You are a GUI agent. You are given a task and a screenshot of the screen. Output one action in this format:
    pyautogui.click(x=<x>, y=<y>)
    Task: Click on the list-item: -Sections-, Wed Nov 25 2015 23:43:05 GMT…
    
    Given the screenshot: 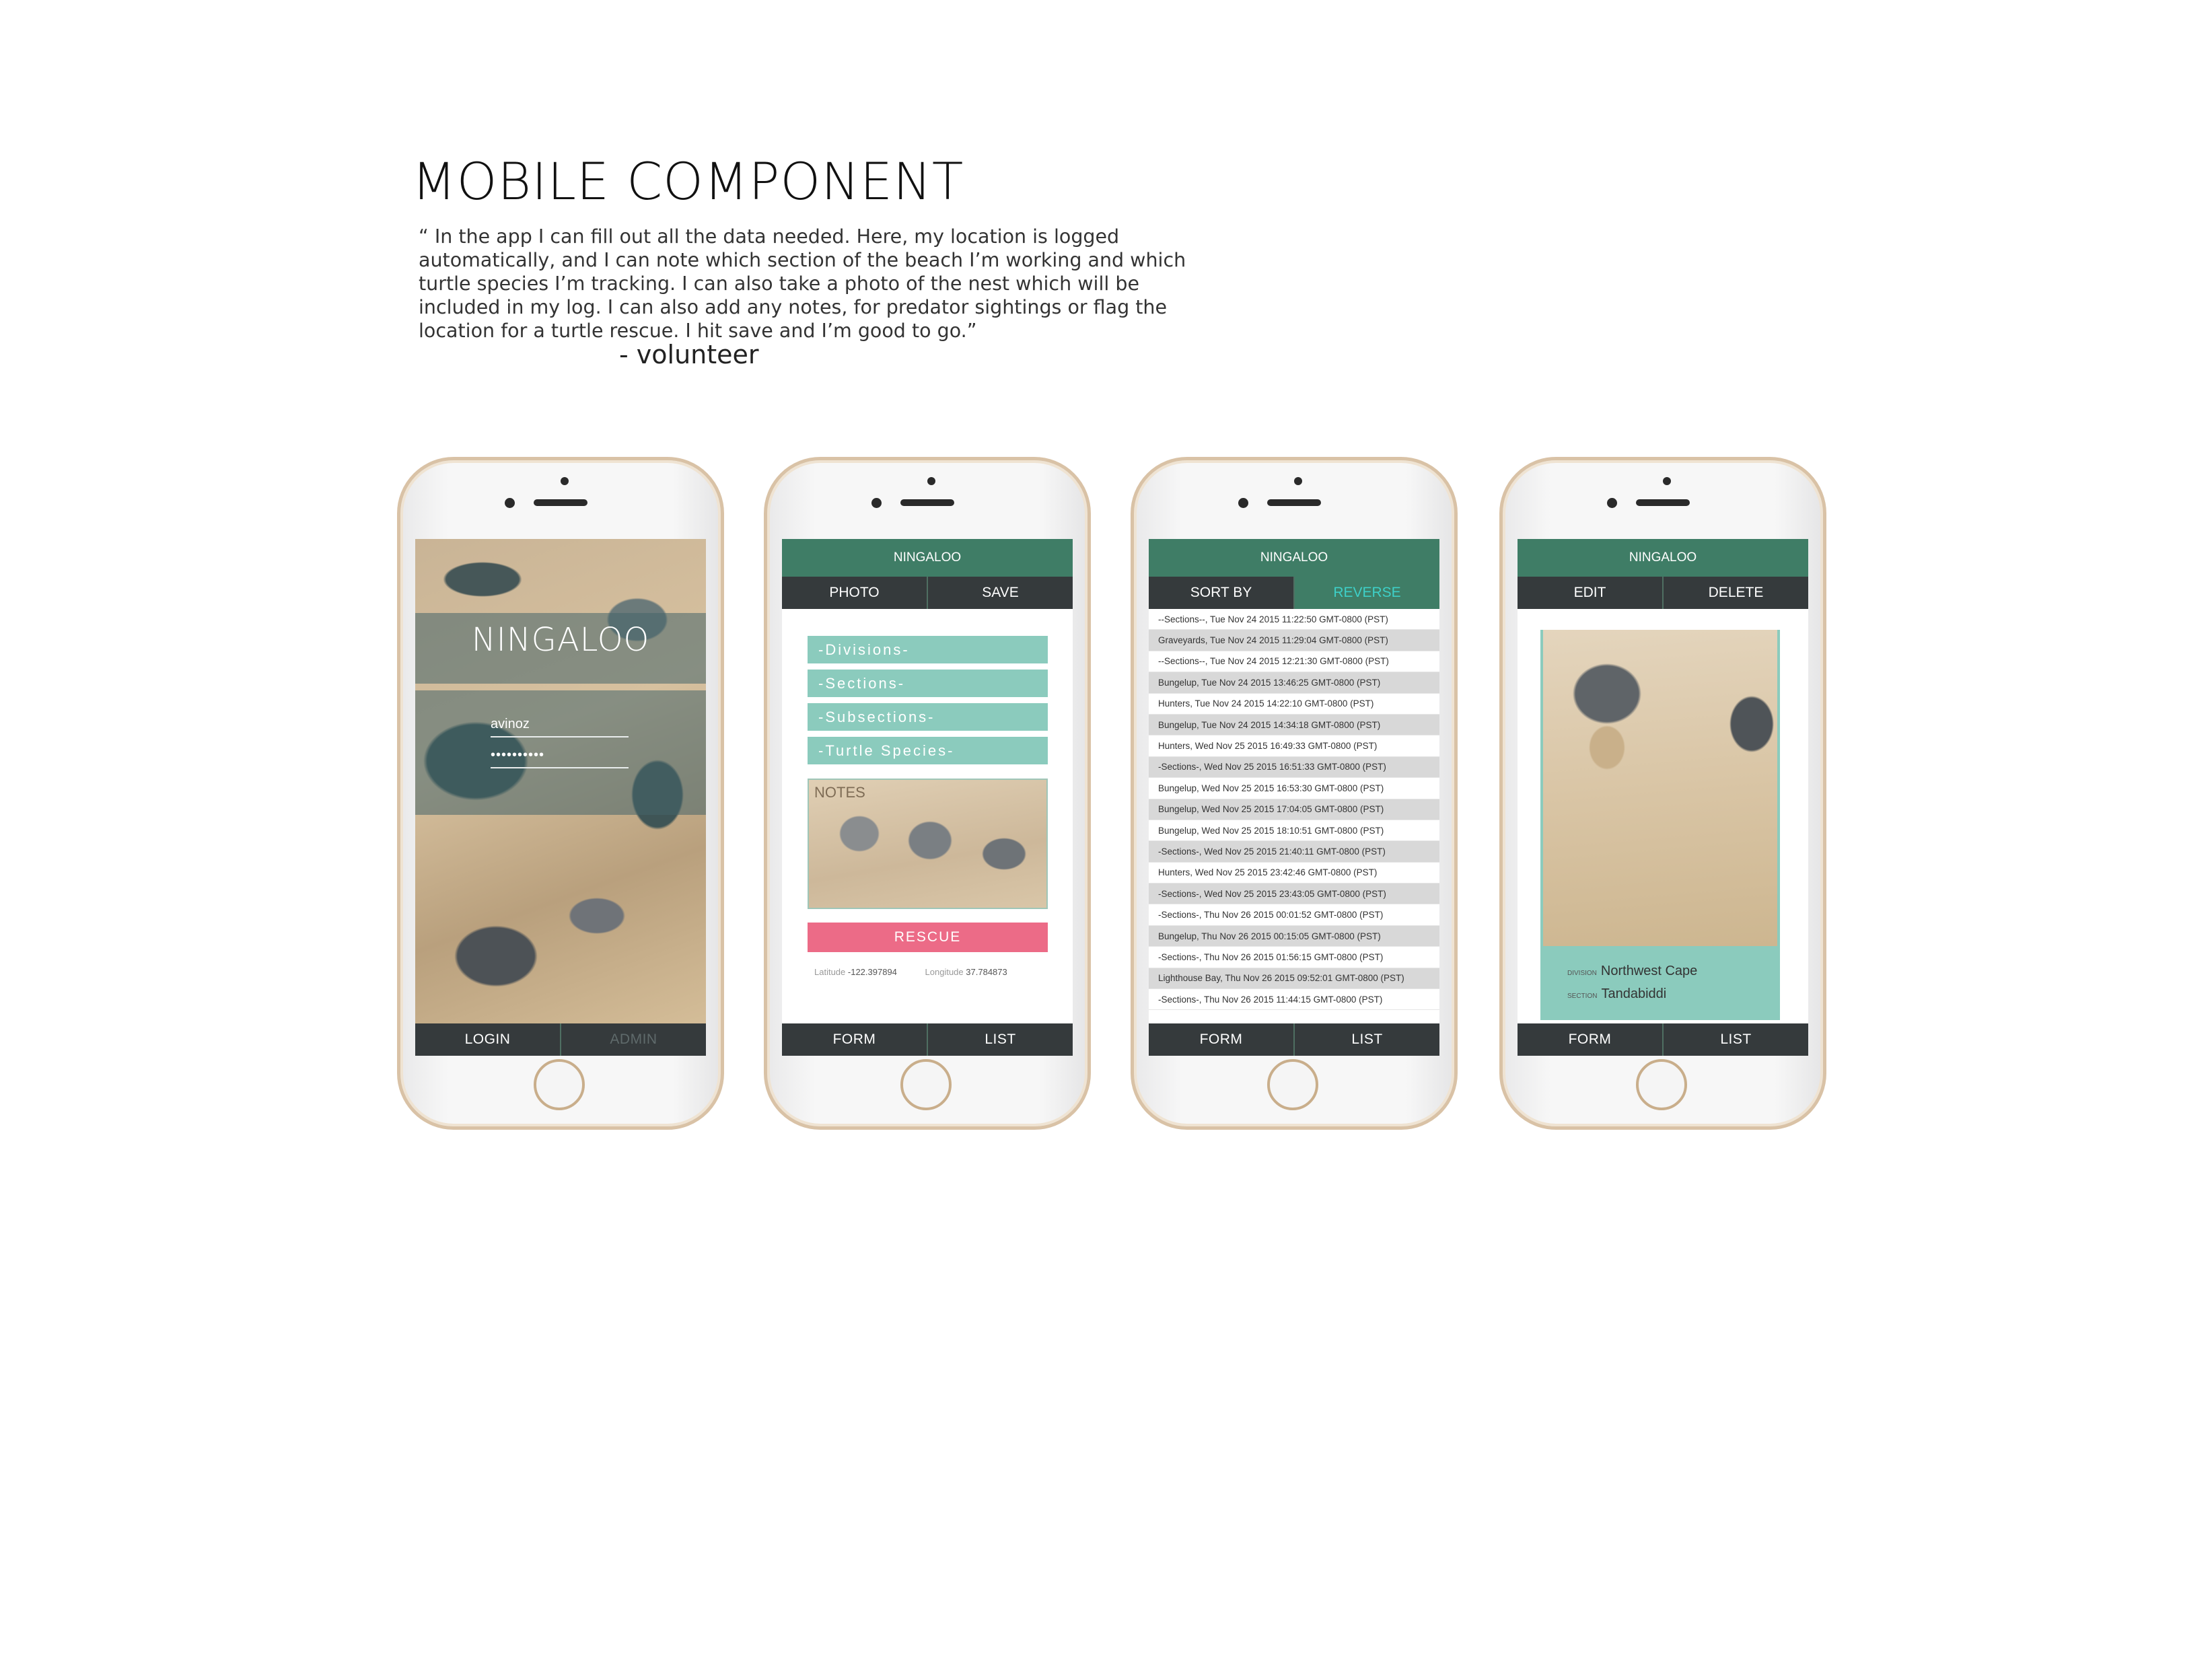 What is the action you would take?
    pyautogui.click(x=1294, y=894)
    